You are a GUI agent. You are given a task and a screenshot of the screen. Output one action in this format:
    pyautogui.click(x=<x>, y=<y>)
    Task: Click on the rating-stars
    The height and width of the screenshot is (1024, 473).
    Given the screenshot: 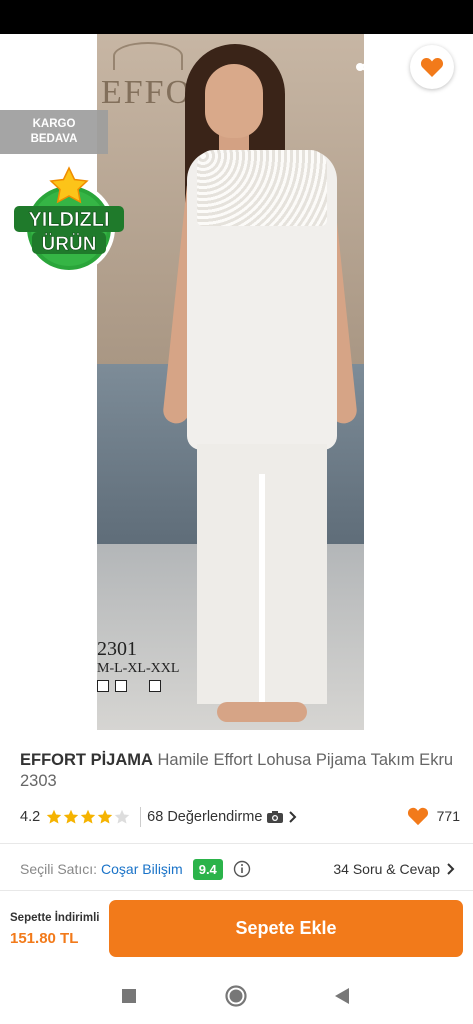 What is the action you would take?
    pyautogui.click(x=88, y=817)
    